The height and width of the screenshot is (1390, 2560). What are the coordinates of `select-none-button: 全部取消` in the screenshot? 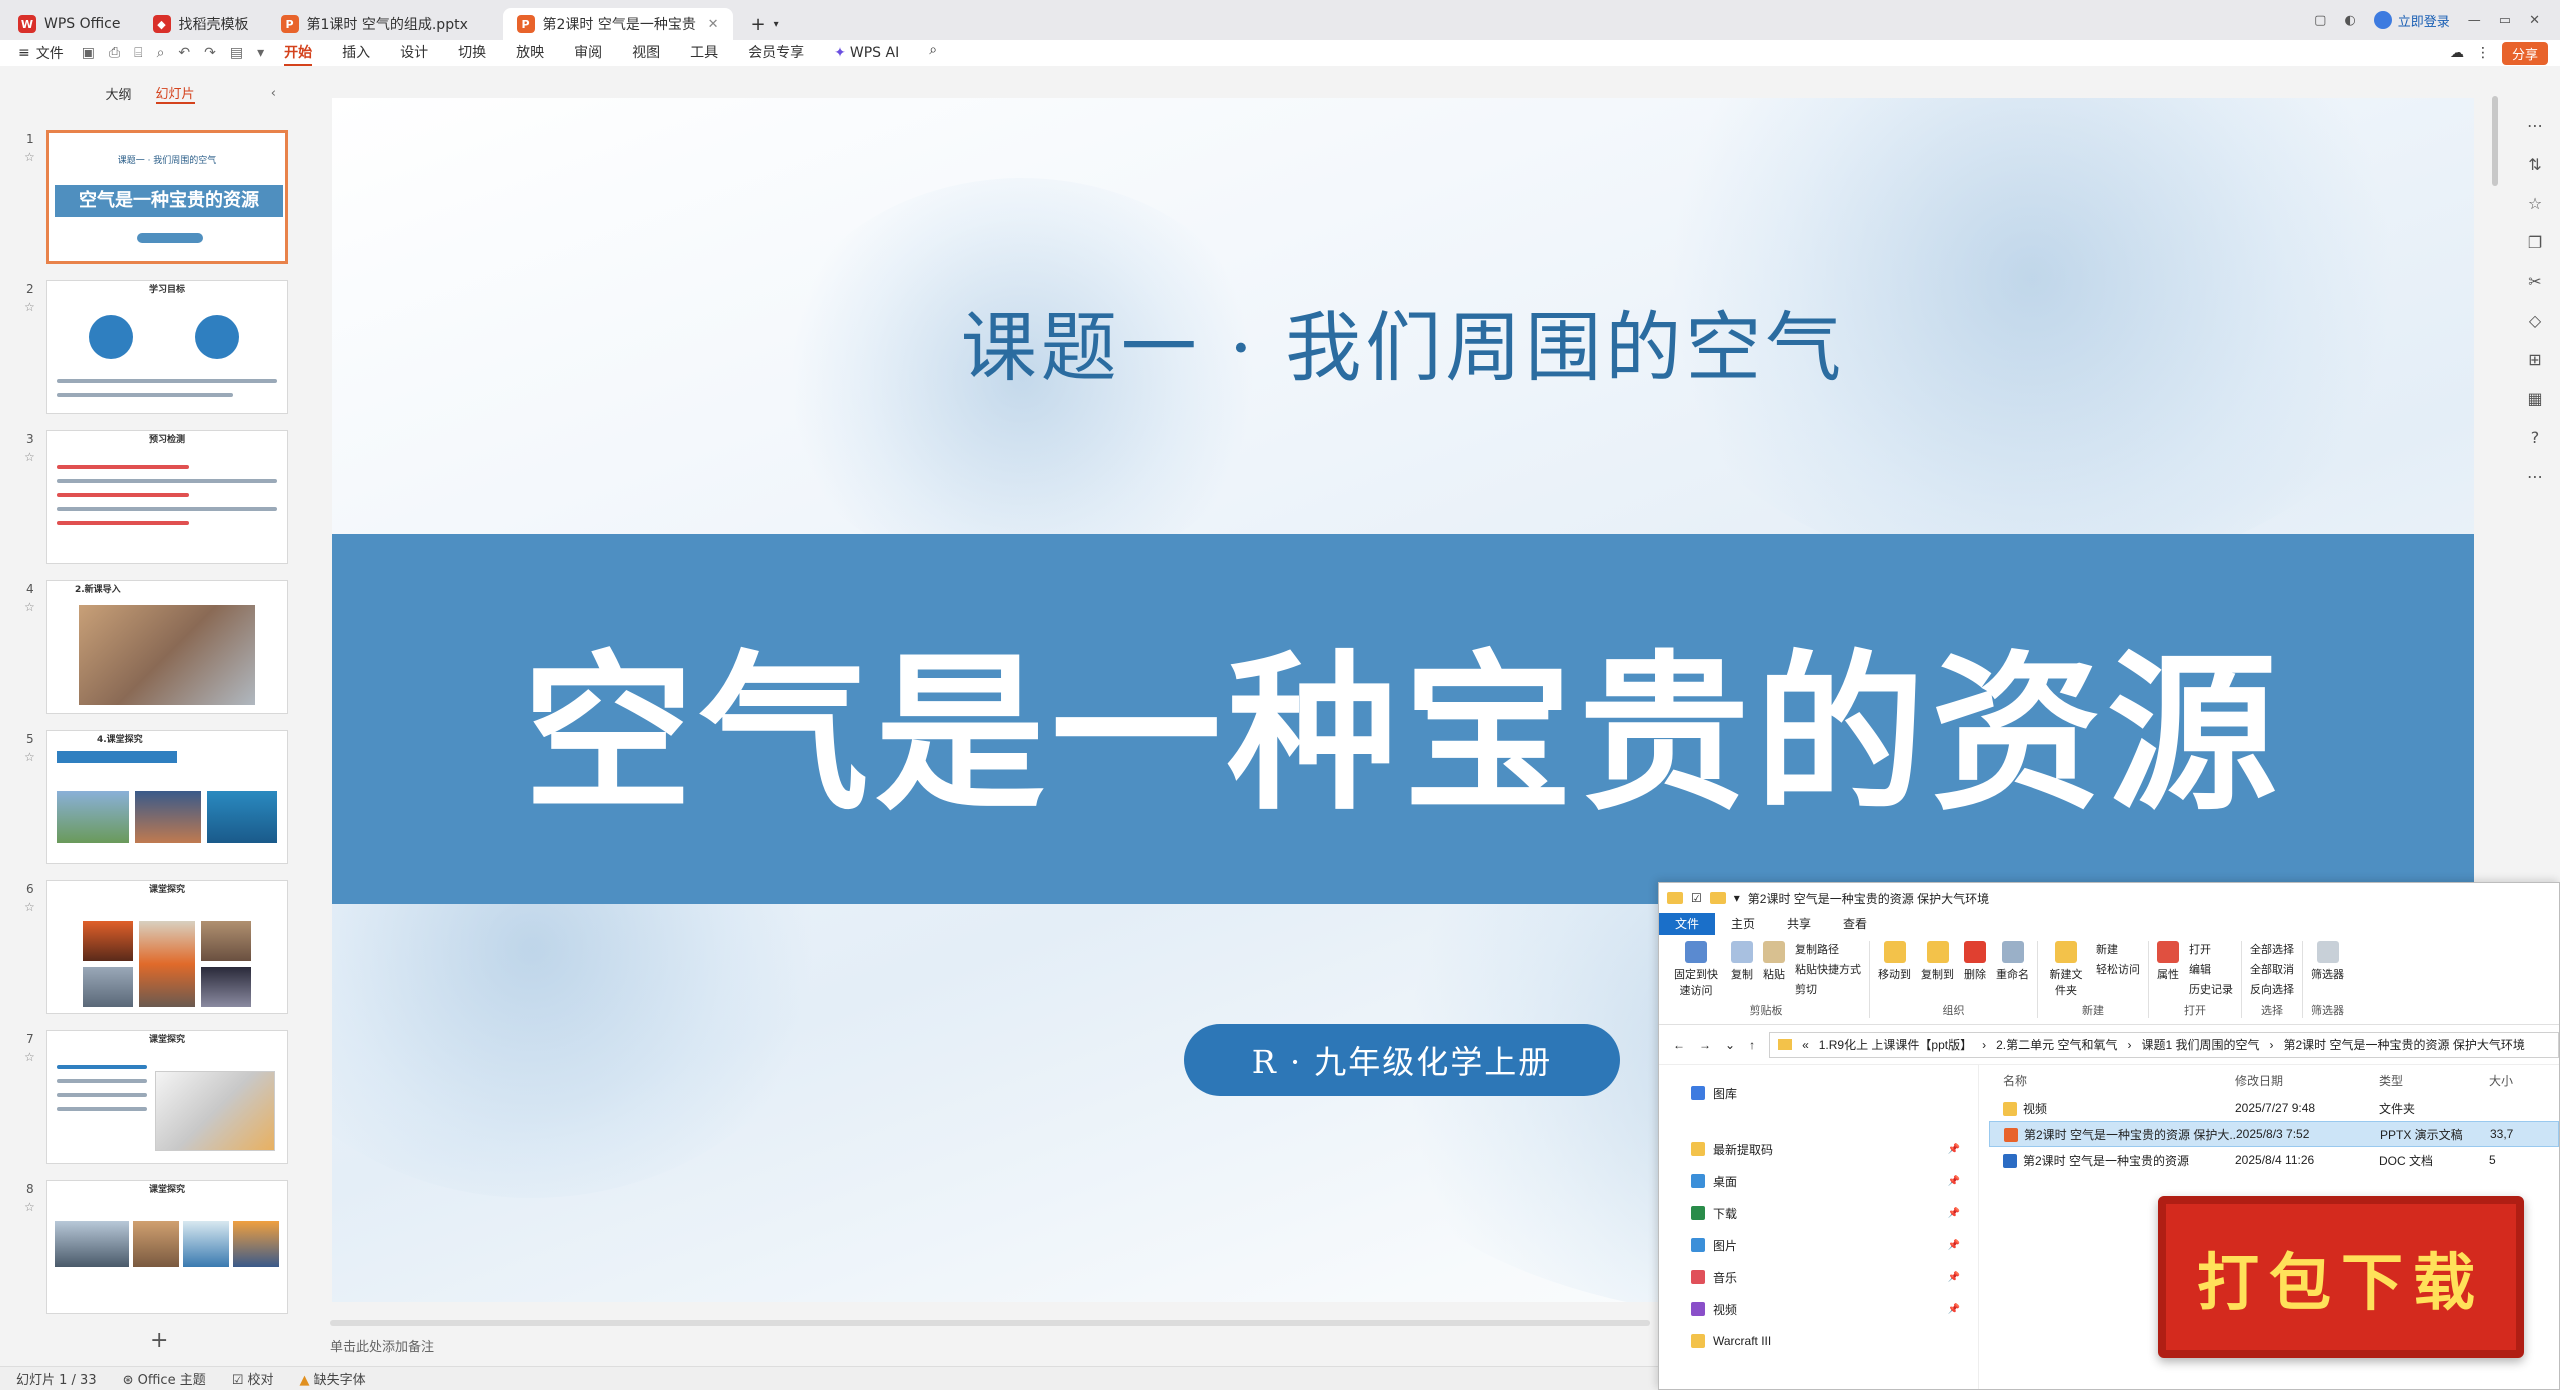 It's located at (2272, 969).